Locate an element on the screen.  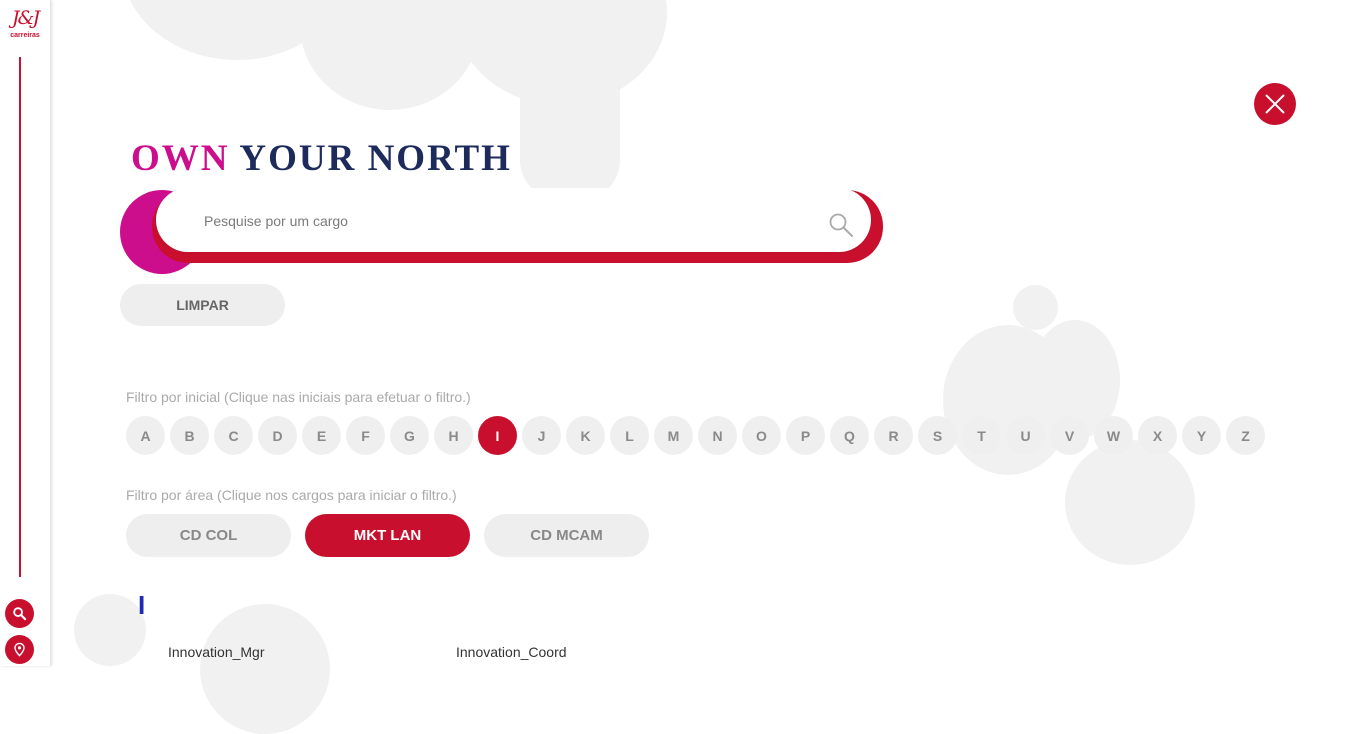
area-filter: CD COL MKT LAN CD MCAM is located at coordinates (387, 535).